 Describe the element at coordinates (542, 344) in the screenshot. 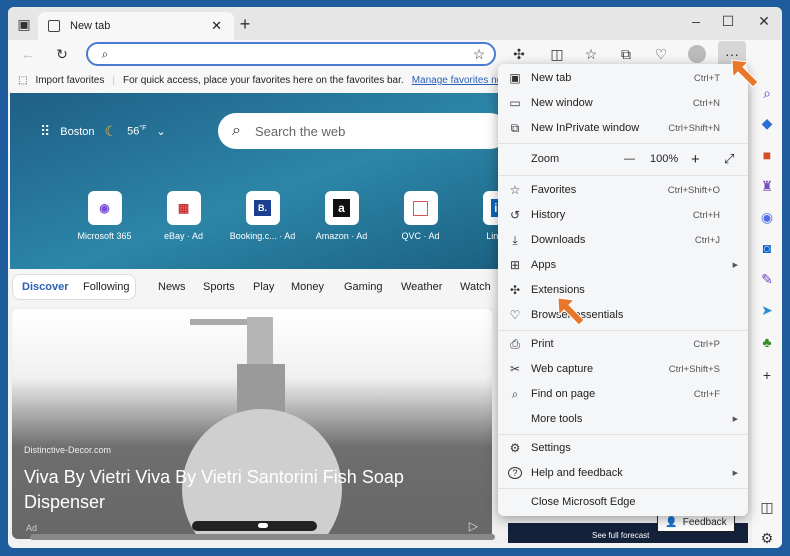

I see `menu-label: Print` at that location.